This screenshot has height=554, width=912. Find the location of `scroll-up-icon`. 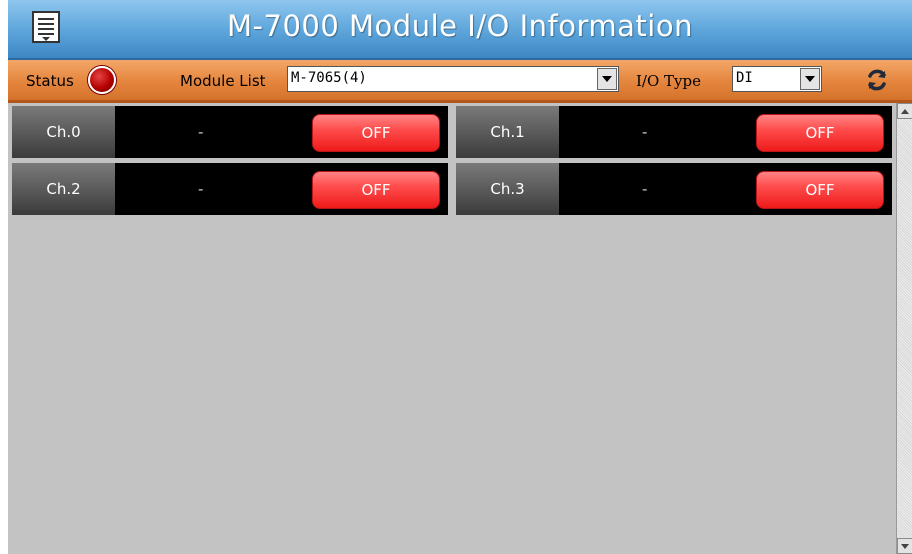

scroll-up-icon is located at coordinates (904, 111).